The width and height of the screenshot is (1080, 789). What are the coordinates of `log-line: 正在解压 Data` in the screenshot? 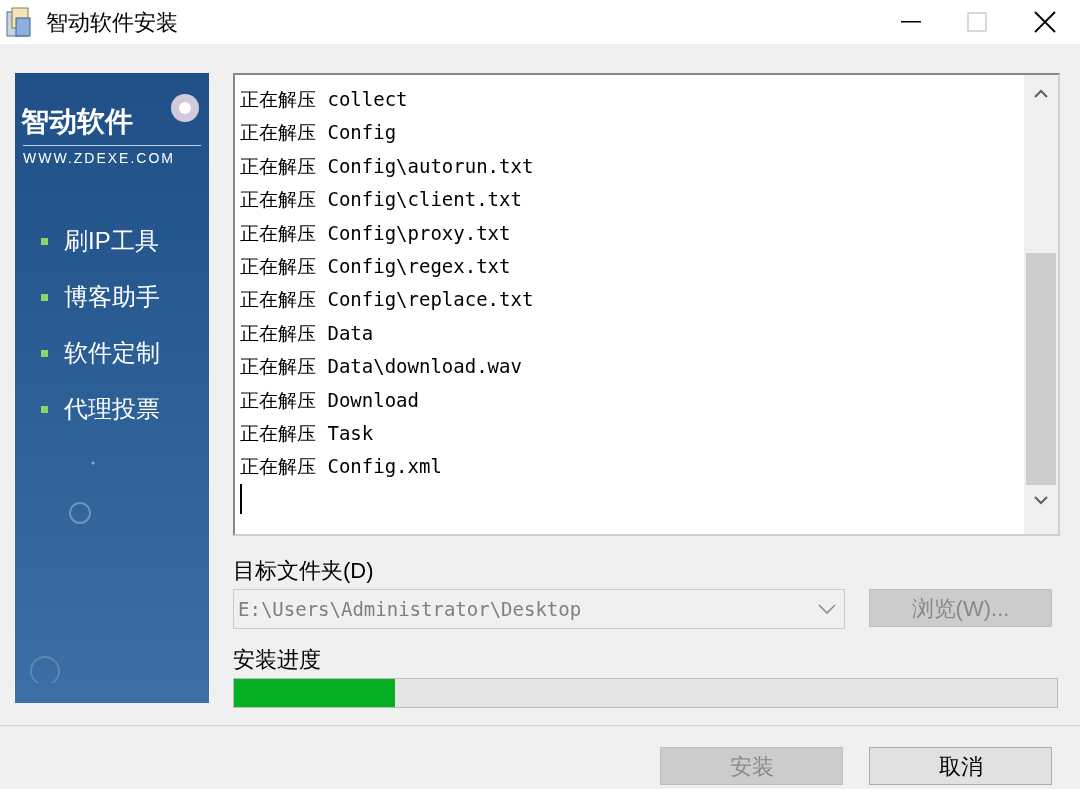 It's located at (307, 333).